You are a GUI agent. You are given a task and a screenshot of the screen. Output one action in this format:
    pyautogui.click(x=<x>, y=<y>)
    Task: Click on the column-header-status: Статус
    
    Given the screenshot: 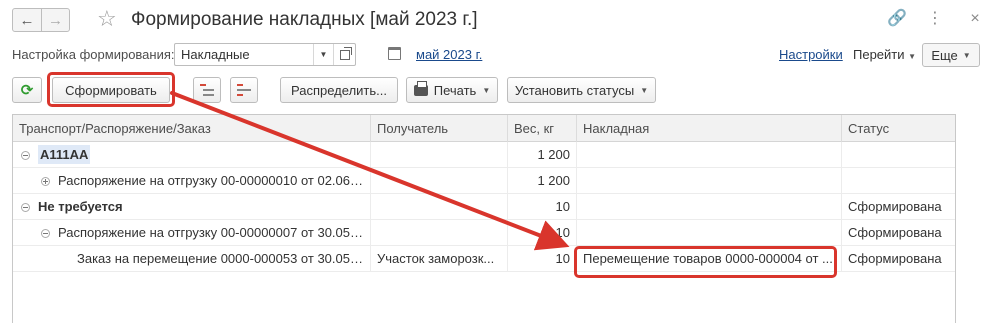 What is the action you would take?
    pyautogui.click(x=898, y=128)
    